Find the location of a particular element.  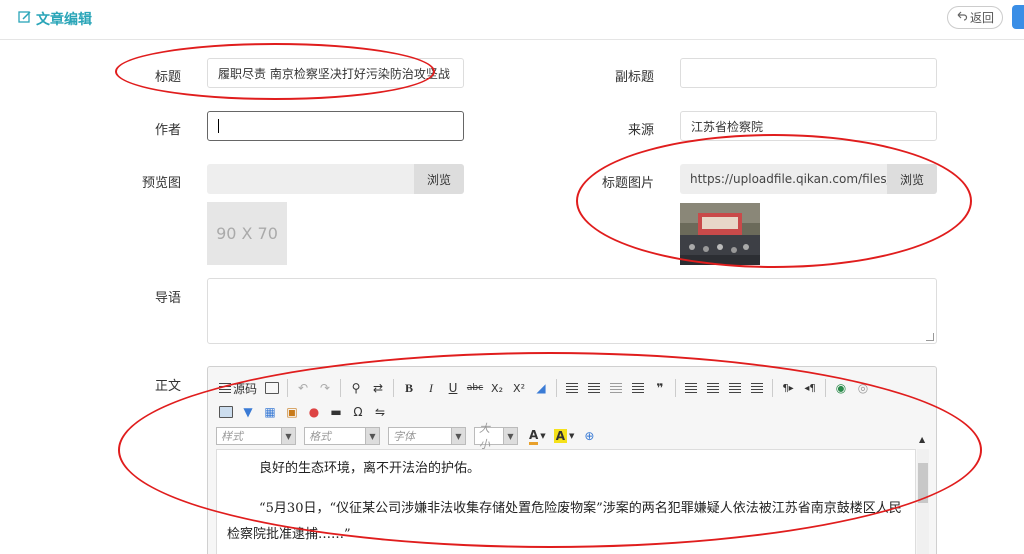

link-icon: ◉ is located at coordinates (841, 388).